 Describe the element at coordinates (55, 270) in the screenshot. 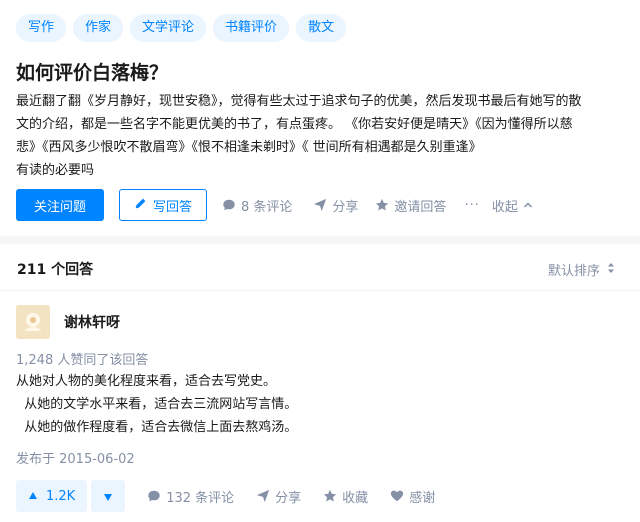

I see `answer-count: 211 个回答` at that location.